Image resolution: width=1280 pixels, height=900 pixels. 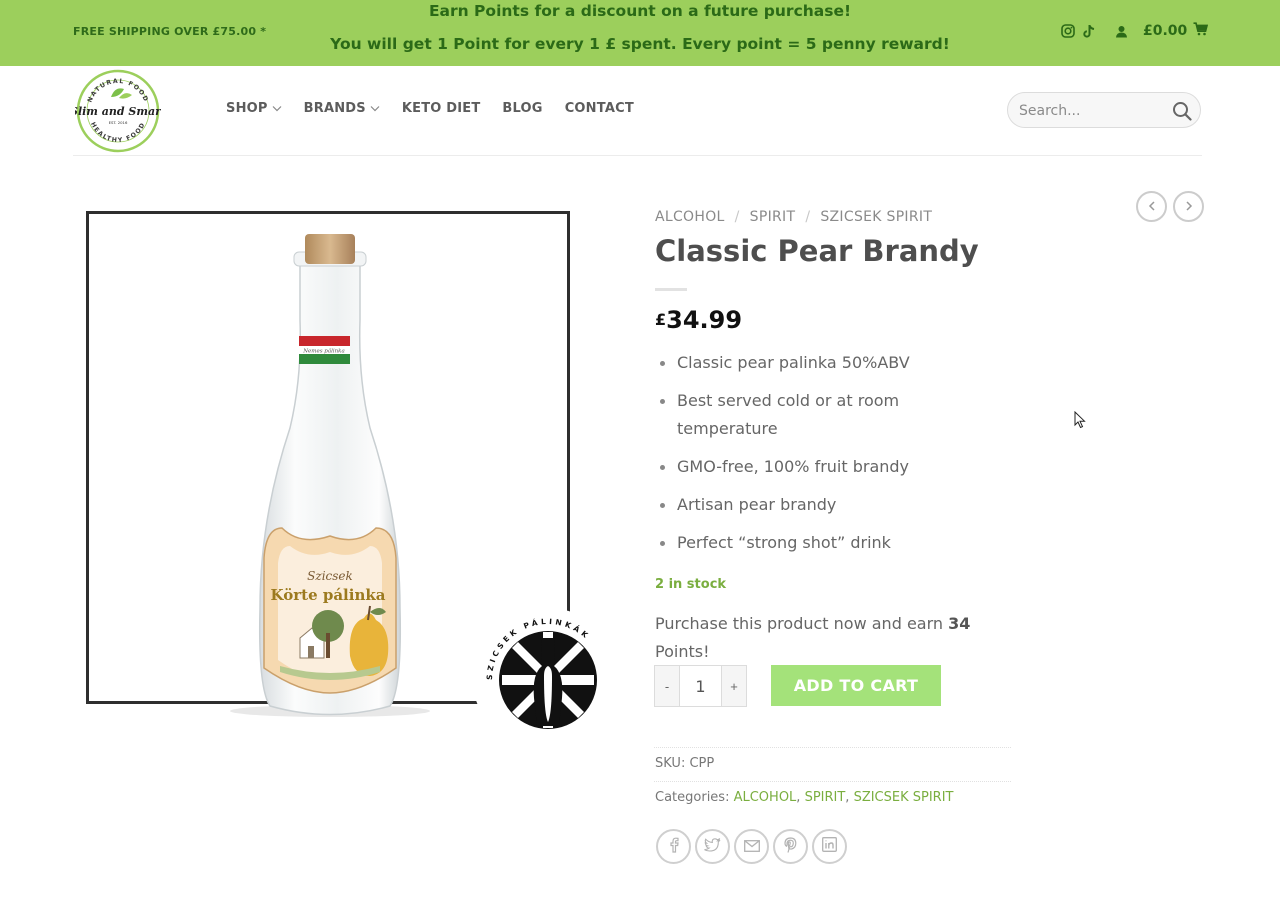 I want to click on bottle-name-text: Körte pálinka, so click(x=328, y=595).